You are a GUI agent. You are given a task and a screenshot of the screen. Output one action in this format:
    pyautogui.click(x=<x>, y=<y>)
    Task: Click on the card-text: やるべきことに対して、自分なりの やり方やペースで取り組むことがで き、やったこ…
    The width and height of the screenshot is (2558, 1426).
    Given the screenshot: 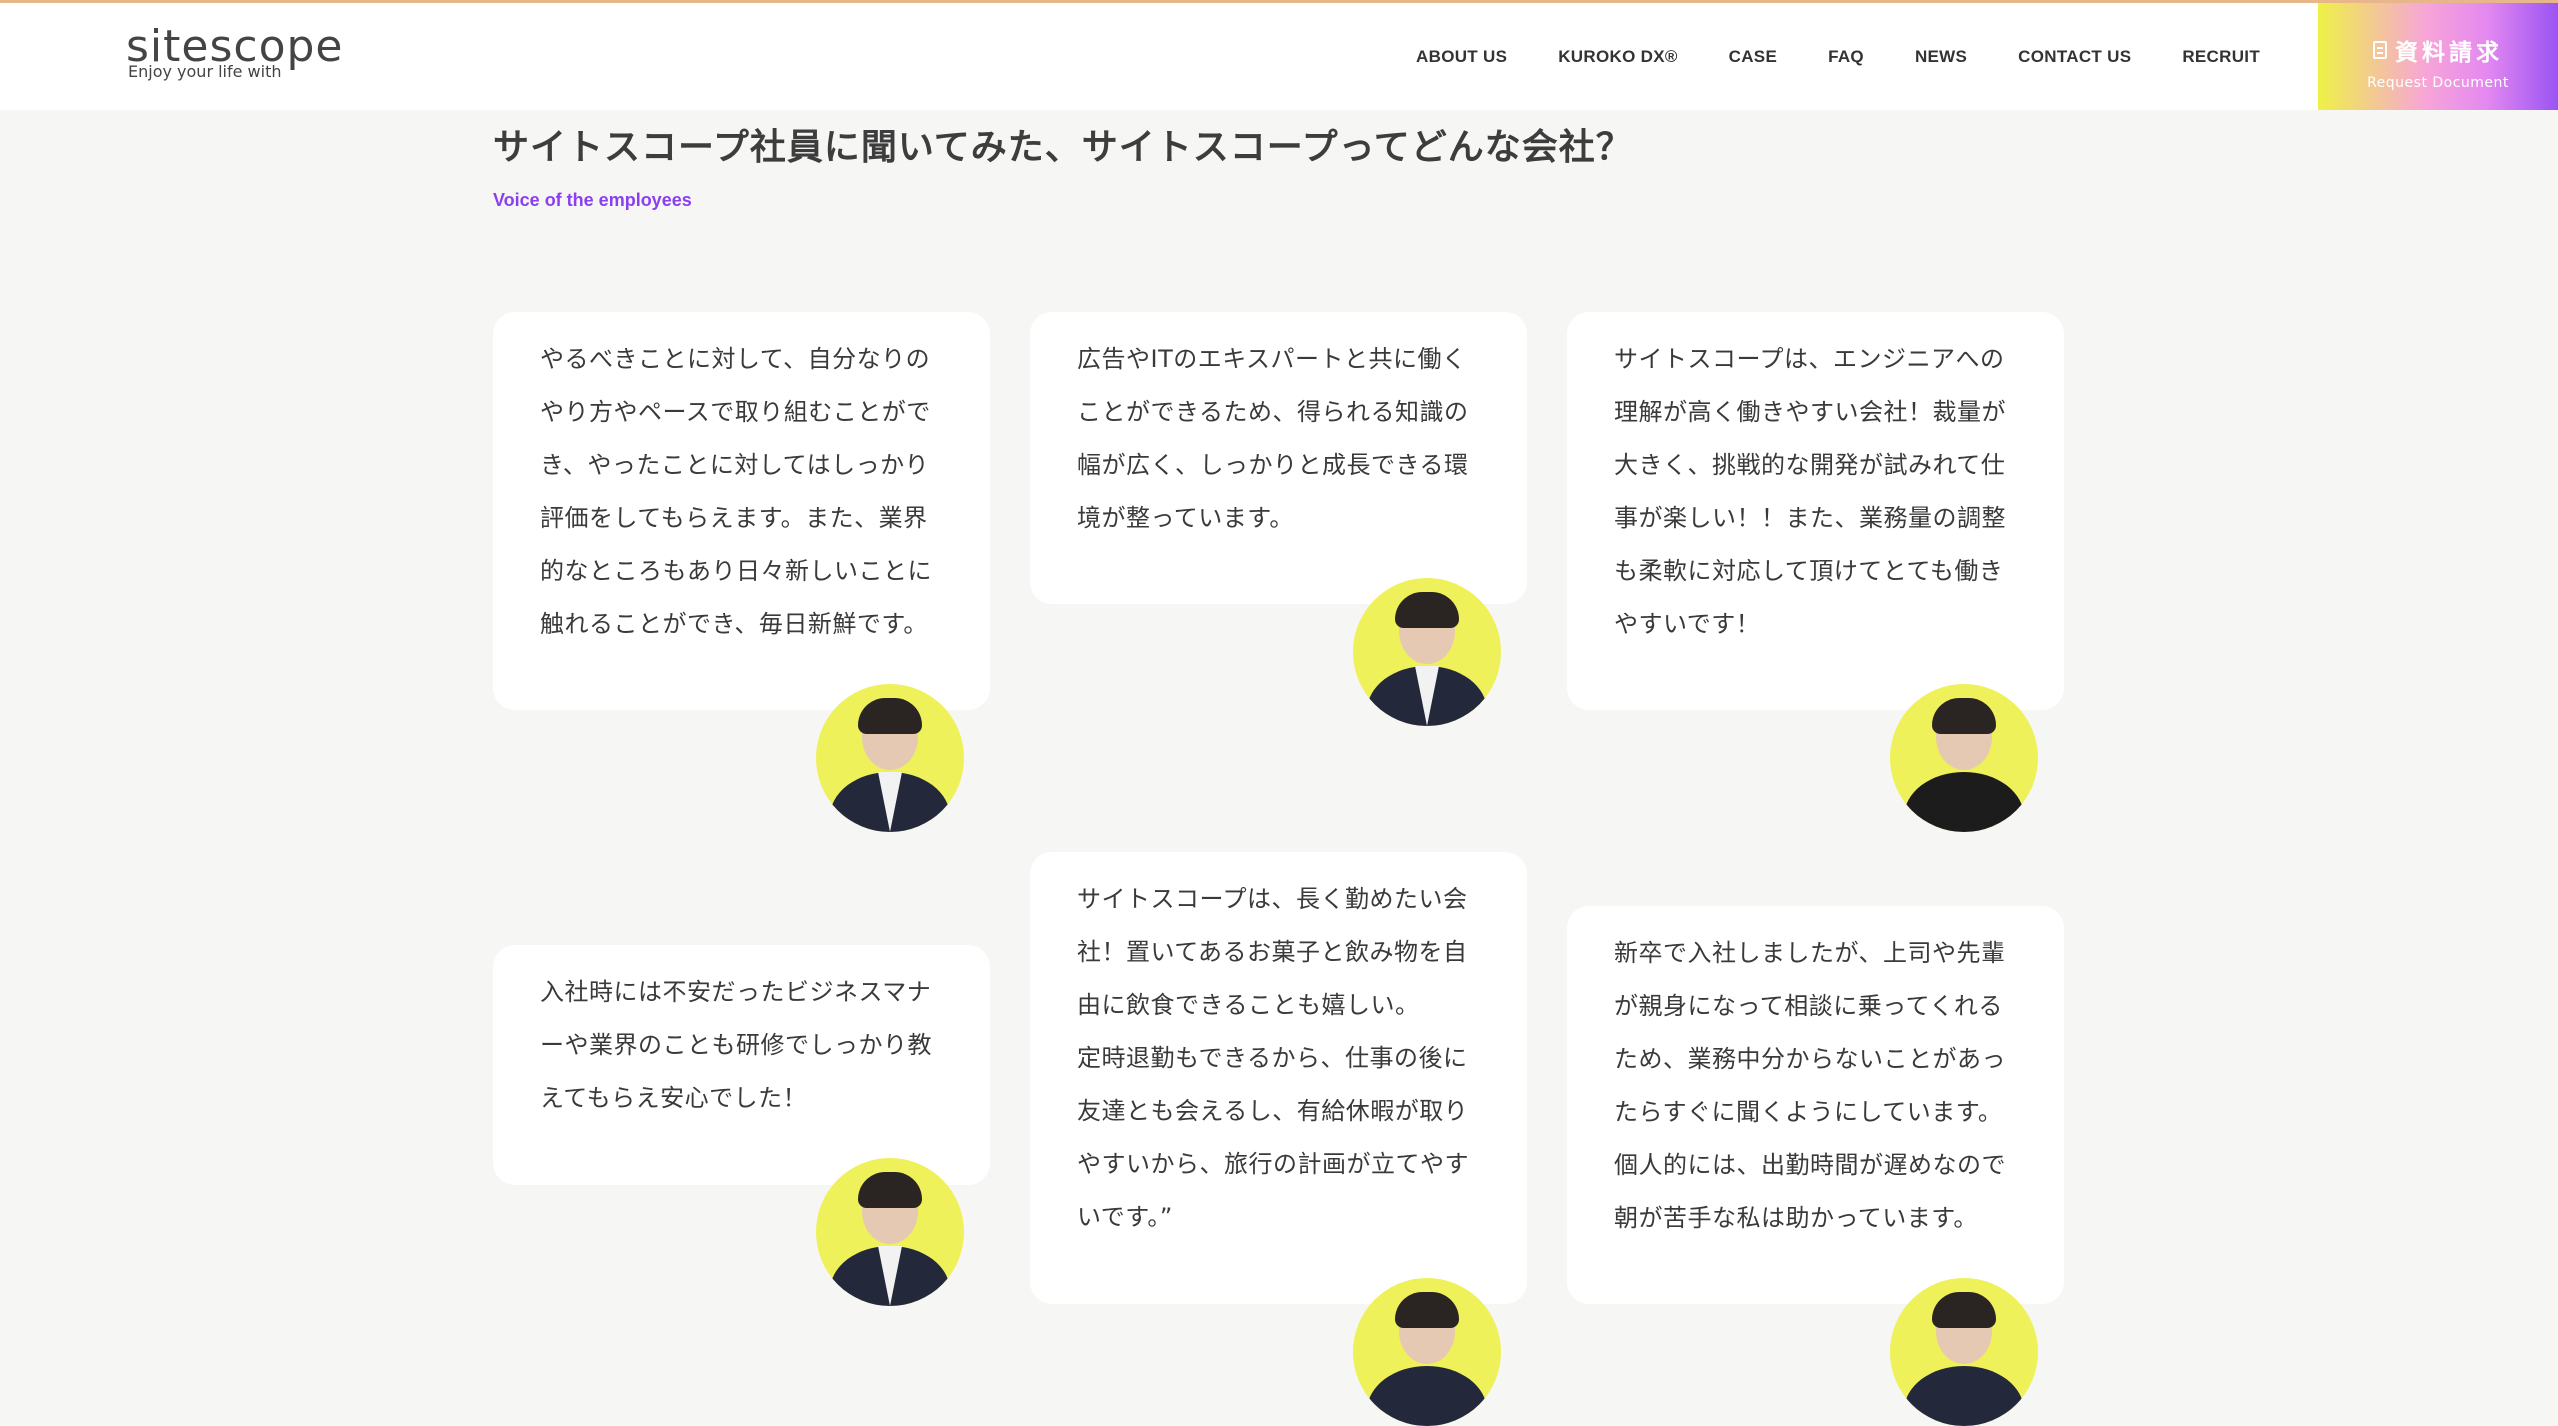 What is the action you would take?
    pyautogui.click(x=736, y=491)
    